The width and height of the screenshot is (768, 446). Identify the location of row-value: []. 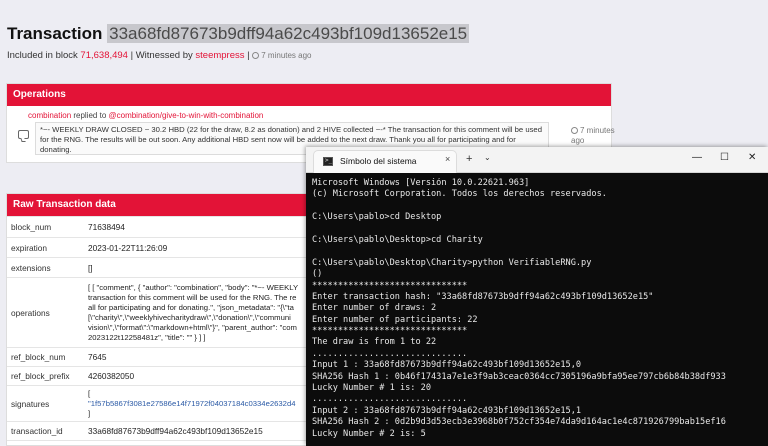
(199, 267).